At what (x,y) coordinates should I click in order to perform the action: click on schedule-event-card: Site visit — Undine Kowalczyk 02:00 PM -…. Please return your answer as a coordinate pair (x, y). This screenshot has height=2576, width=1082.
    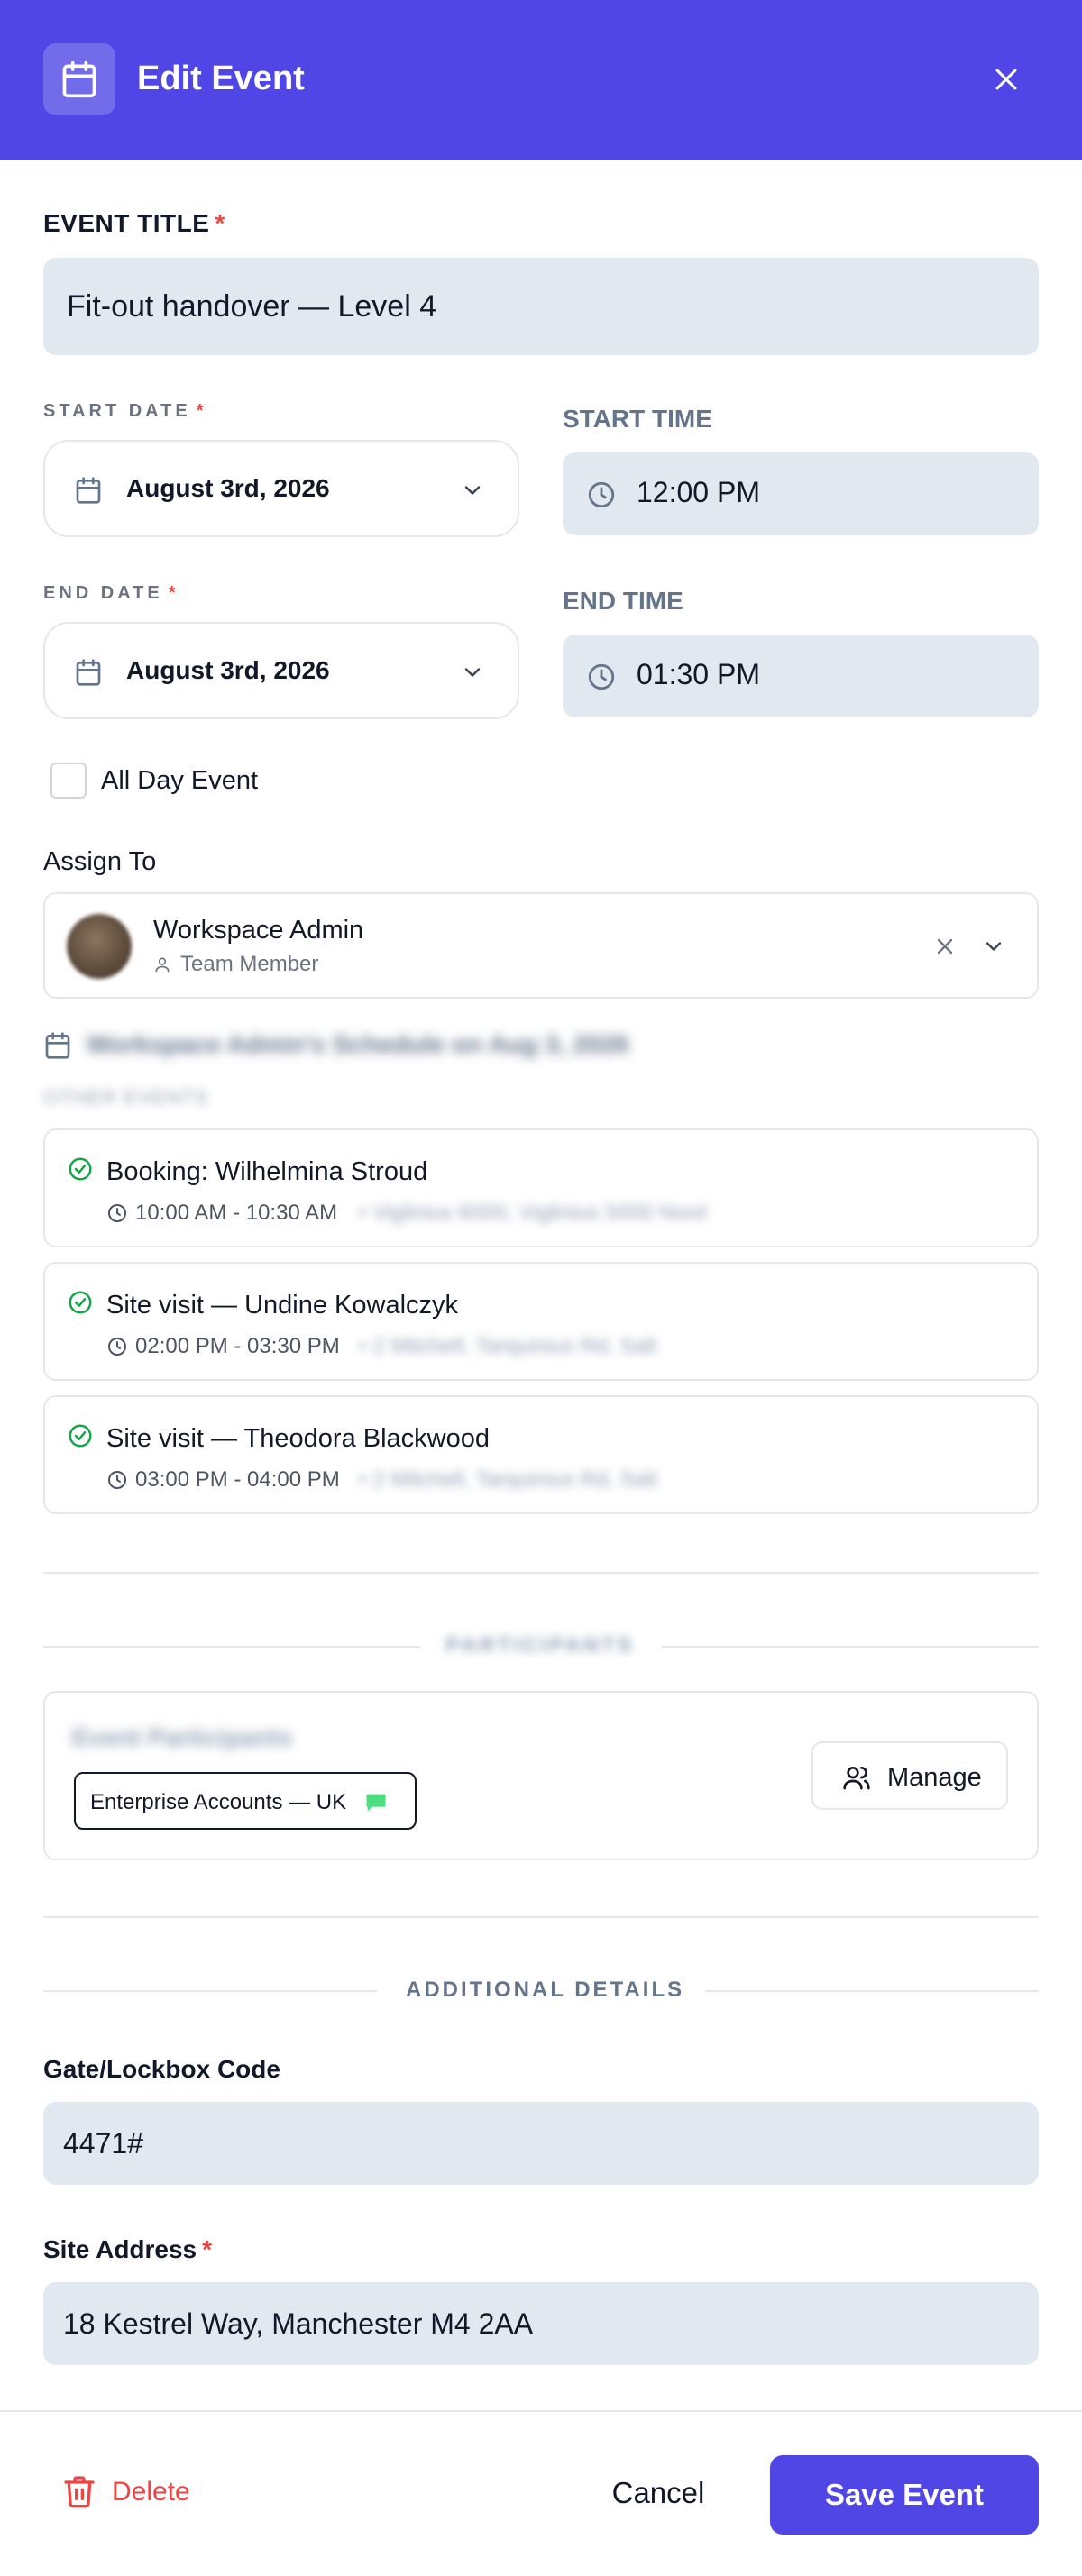
    Looking at the image, I should click on (541, 1321).